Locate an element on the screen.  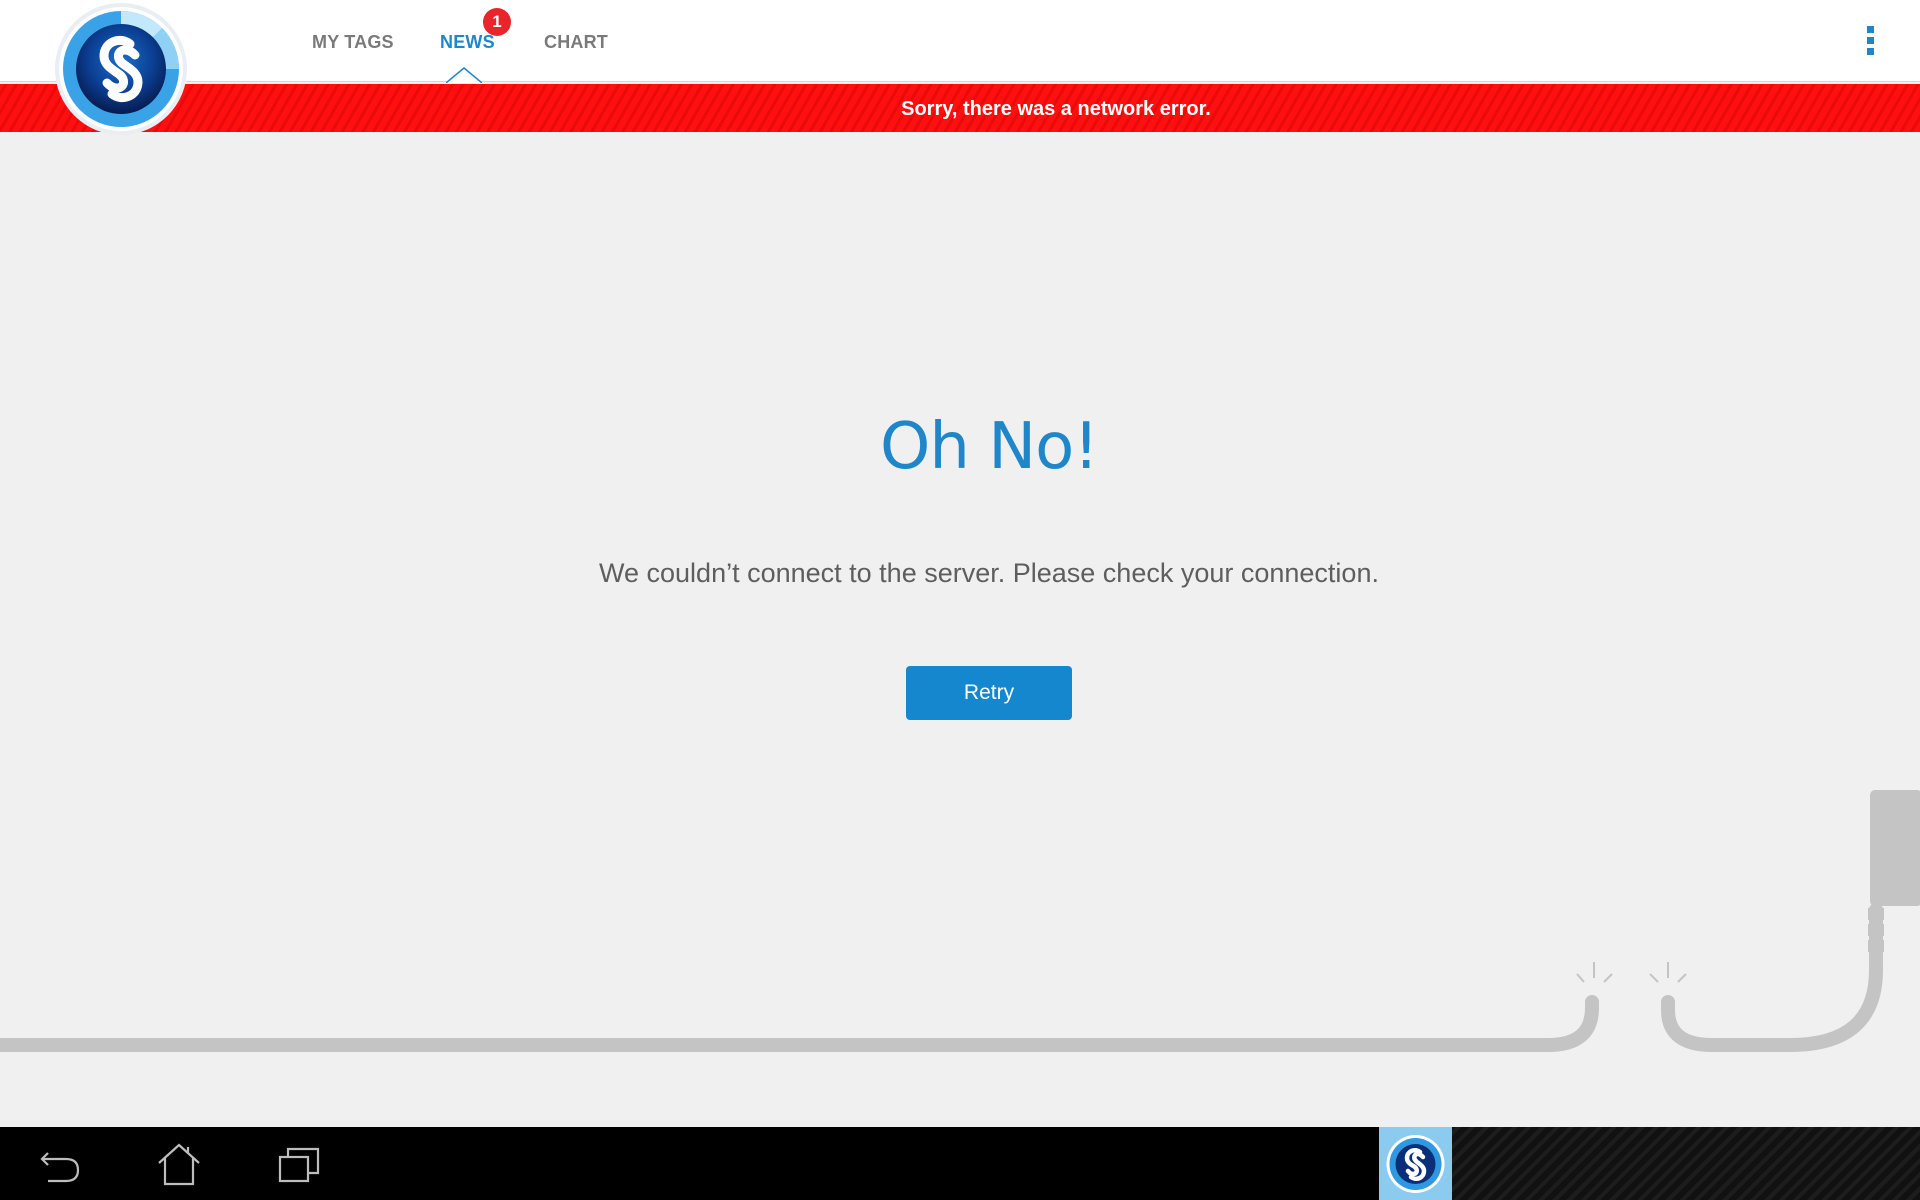
recent-apps-icon is located at coordinates (299, 1164).